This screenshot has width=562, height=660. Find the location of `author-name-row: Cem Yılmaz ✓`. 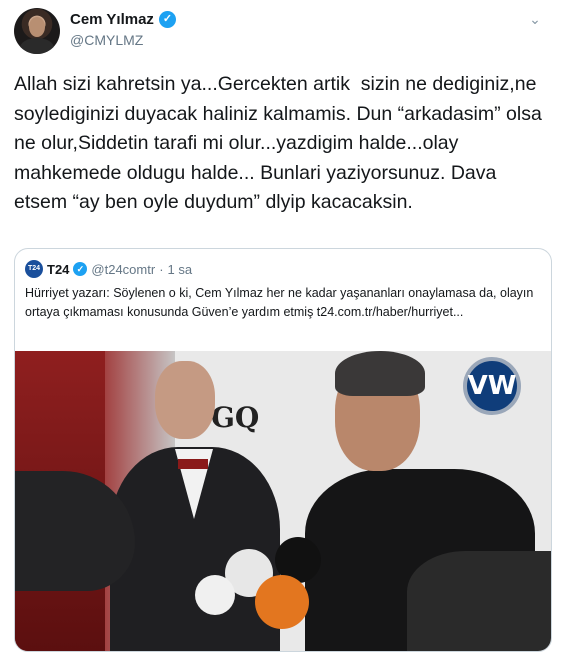

author-name-row: Cem Yılmaz ✓ is located at coordinates (123, 19).